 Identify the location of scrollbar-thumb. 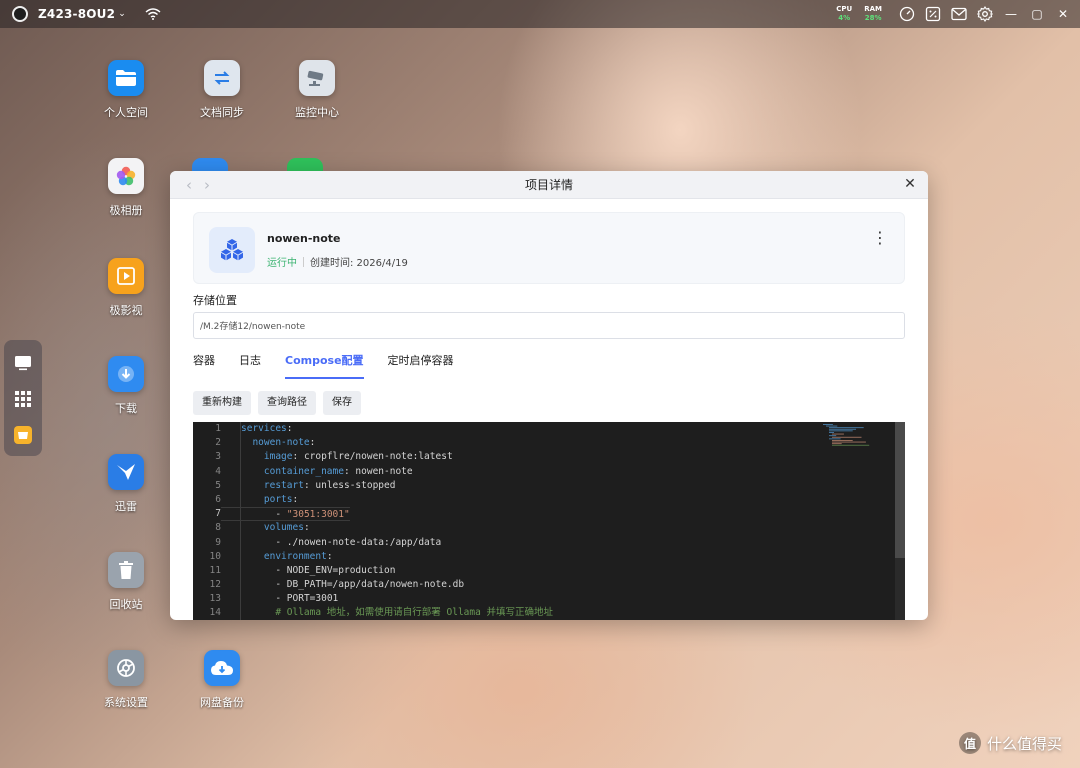
(900, 490).